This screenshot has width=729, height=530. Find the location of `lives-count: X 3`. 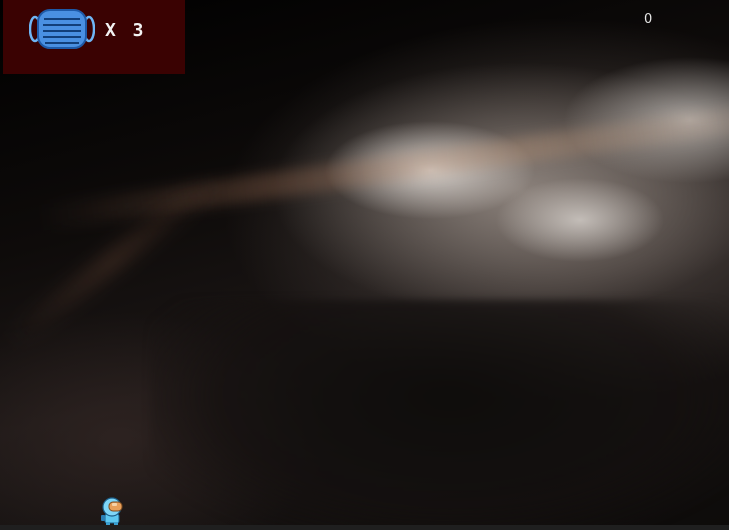

lives-count: X 3 is located at coordinates (126, 30).